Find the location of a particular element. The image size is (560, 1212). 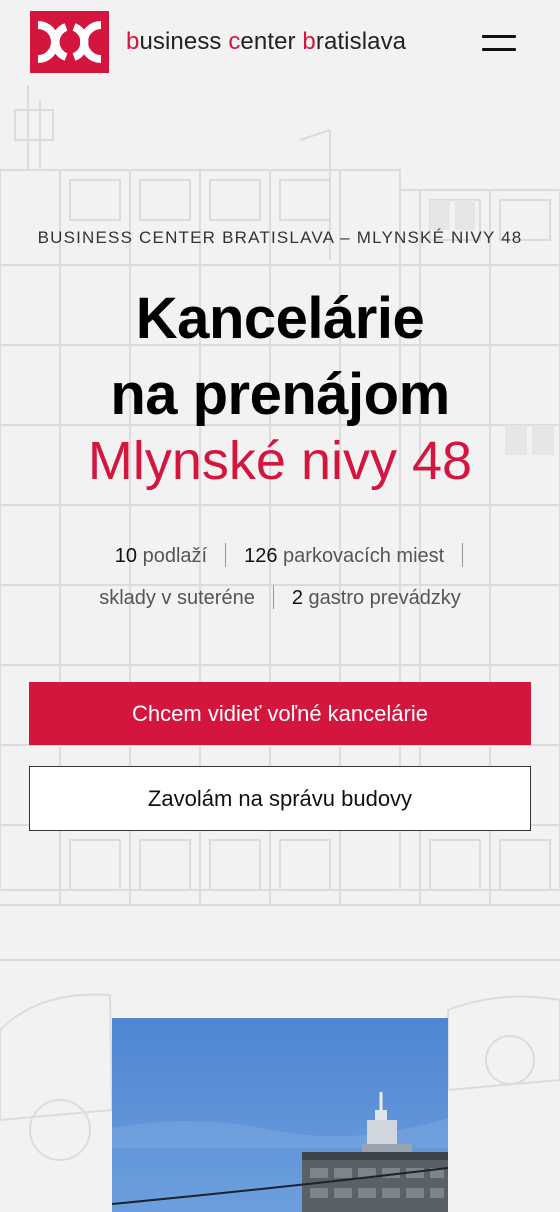

building-photo is located at coordinates (280, 1115).